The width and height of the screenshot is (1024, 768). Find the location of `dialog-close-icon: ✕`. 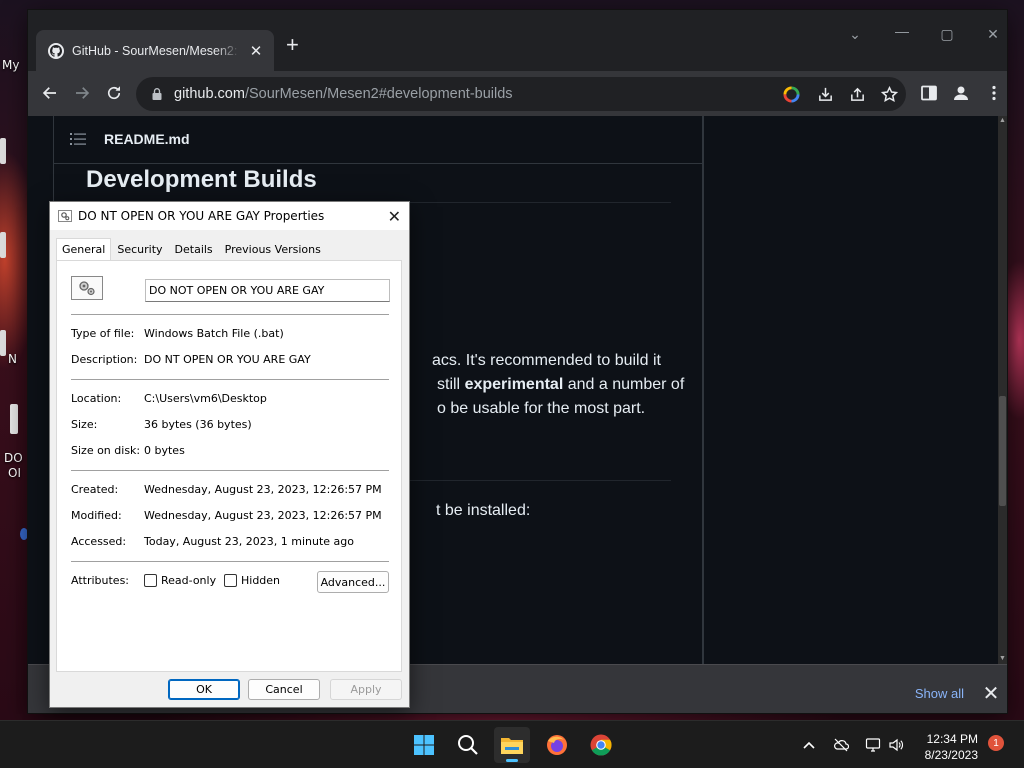

dialog-close-icon: ✕ is located at coordinates (394, 216).